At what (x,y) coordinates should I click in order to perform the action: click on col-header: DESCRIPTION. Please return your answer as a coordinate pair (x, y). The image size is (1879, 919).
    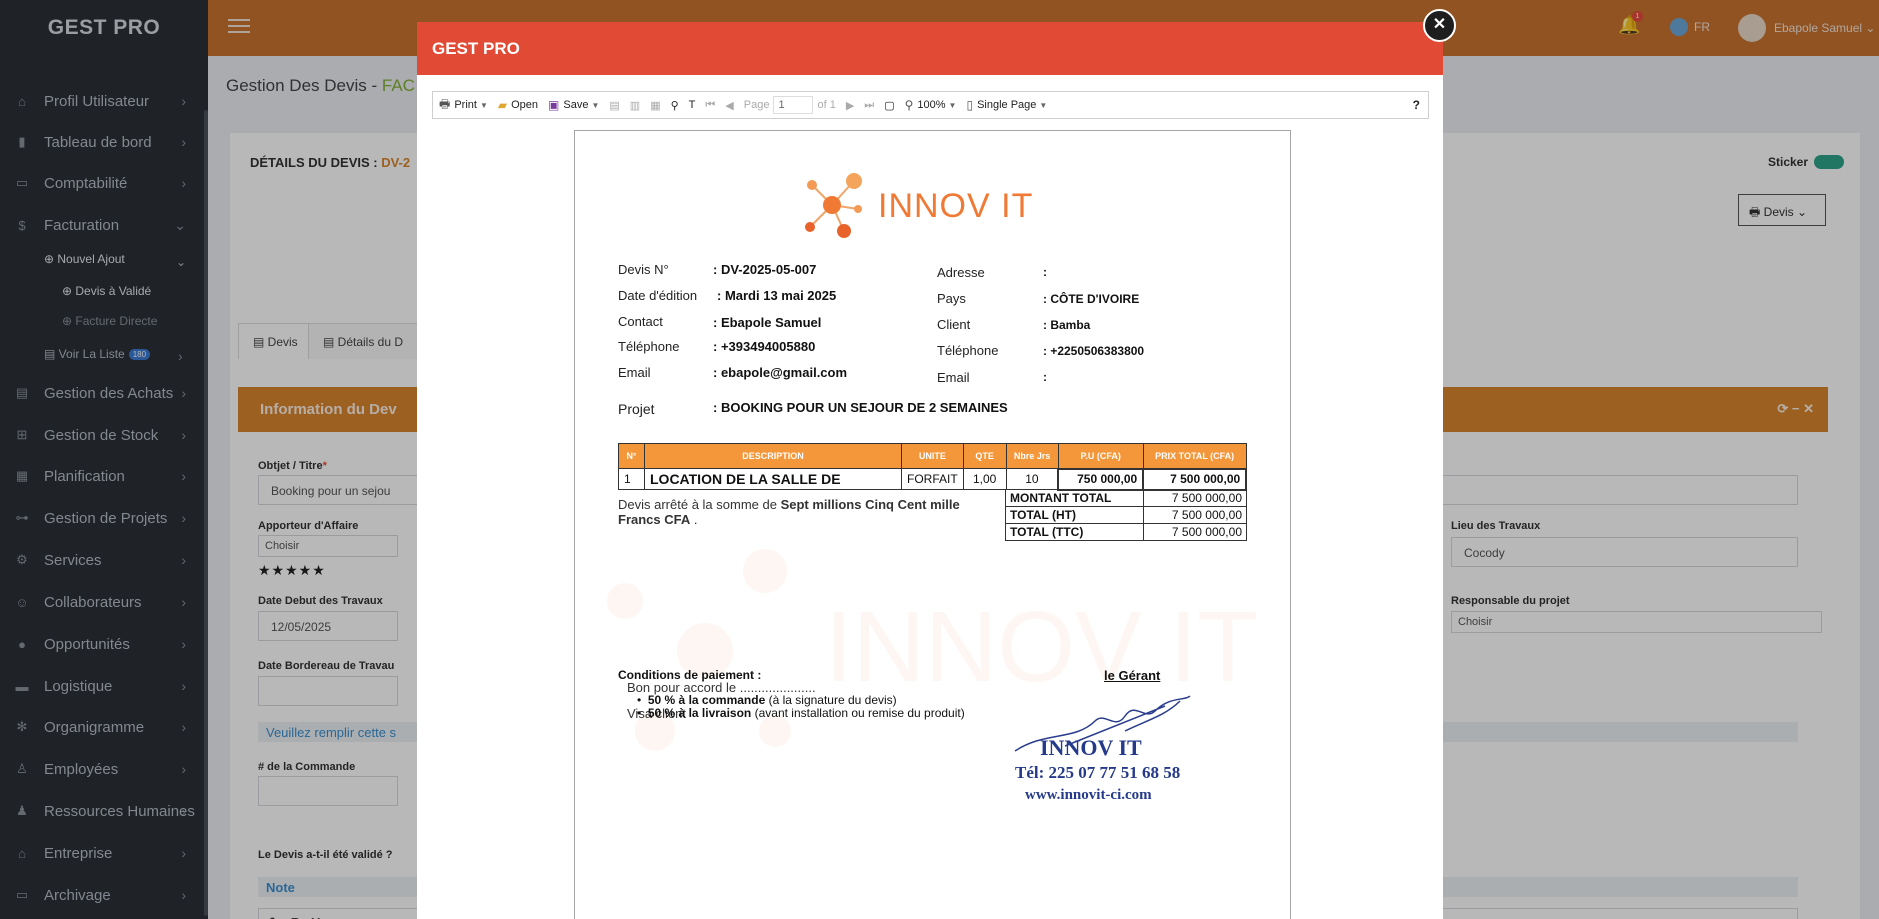
    Looking at the image, I should click on (773, 456).